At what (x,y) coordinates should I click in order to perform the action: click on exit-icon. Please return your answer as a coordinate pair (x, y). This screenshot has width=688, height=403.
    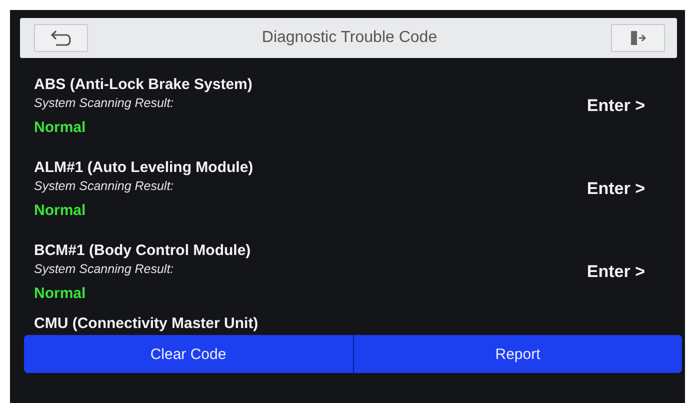
    Looking at the image, I should click on (638, 38).